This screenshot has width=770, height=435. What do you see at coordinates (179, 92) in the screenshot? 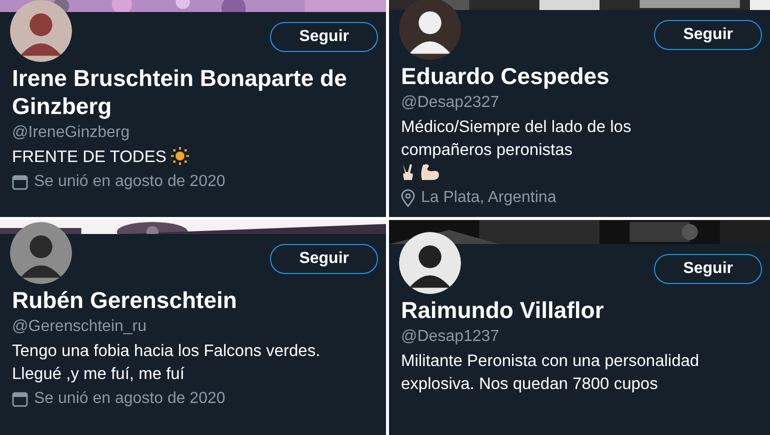
I see `profile-name: Irene Bruschtein Bonaparte de Ginzberg` at bounding box center [179, 92].